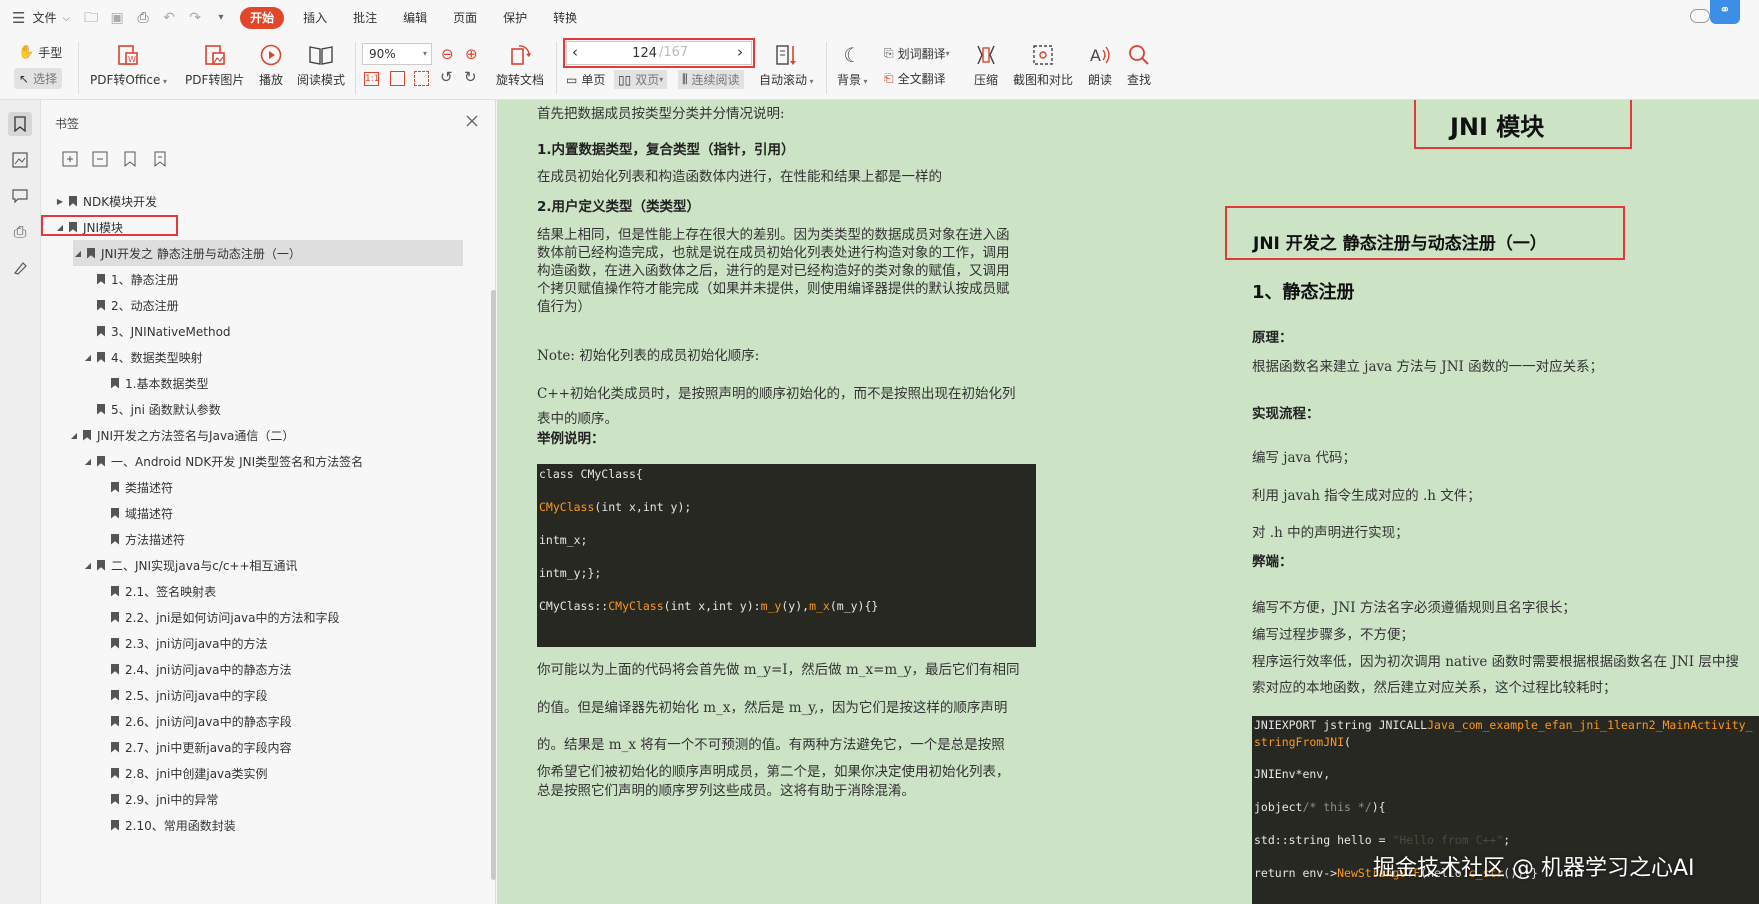 The height and width of the screenshot is (904, 1759). What do you see at coordinates (585, 79) in the screenshot?
I see `single-page-button: ▭ 单页` at bounding box center [585, 79].